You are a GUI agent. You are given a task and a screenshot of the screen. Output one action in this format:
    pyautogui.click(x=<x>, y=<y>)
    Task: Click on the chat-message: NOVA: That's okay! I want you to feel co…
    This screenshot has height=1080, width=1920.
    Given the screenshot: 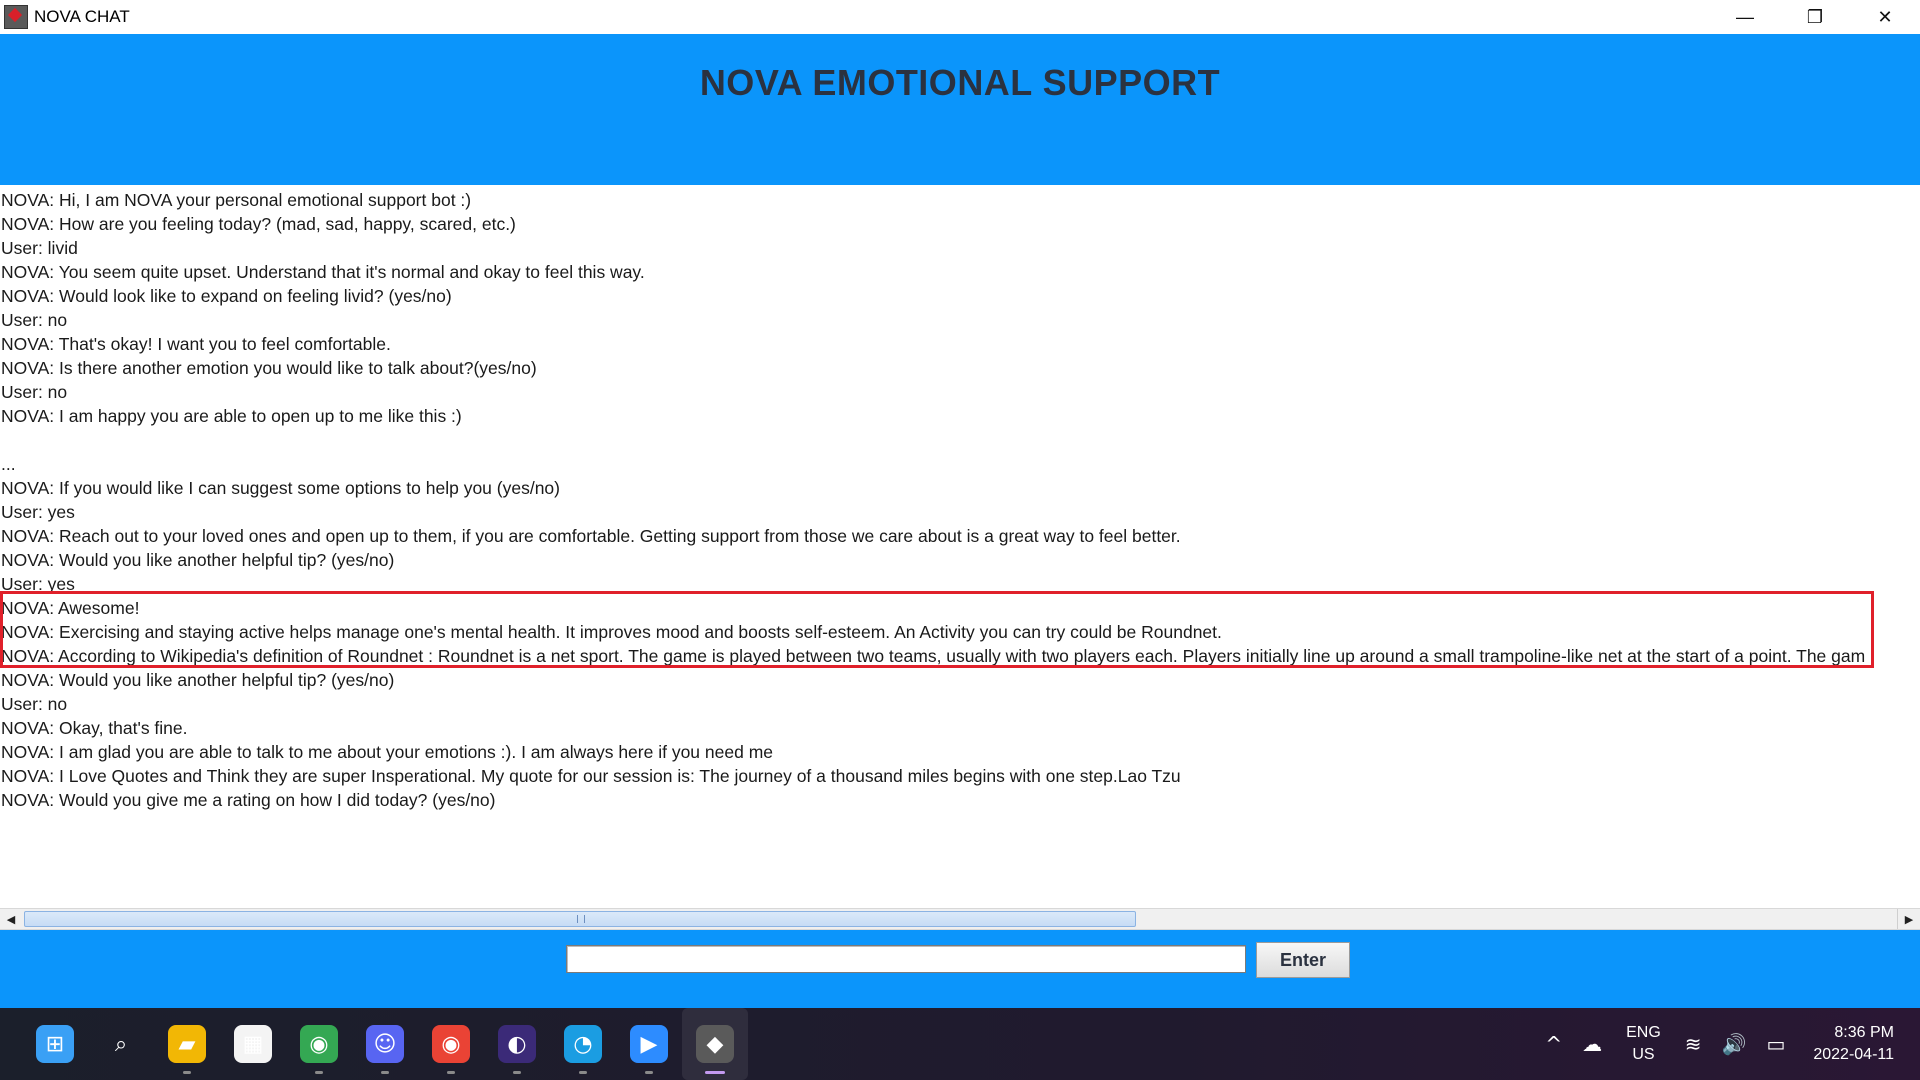 What is the action you would take?
    pyautogui.click(x=196, y=344)
    